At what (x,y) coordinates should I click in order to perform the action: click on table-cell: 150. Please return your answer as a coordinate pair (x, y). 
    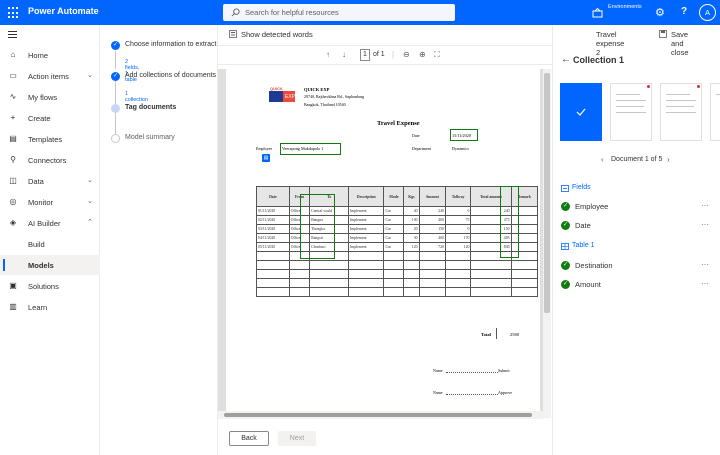
    Looking at the image, I should click on (432, 229).